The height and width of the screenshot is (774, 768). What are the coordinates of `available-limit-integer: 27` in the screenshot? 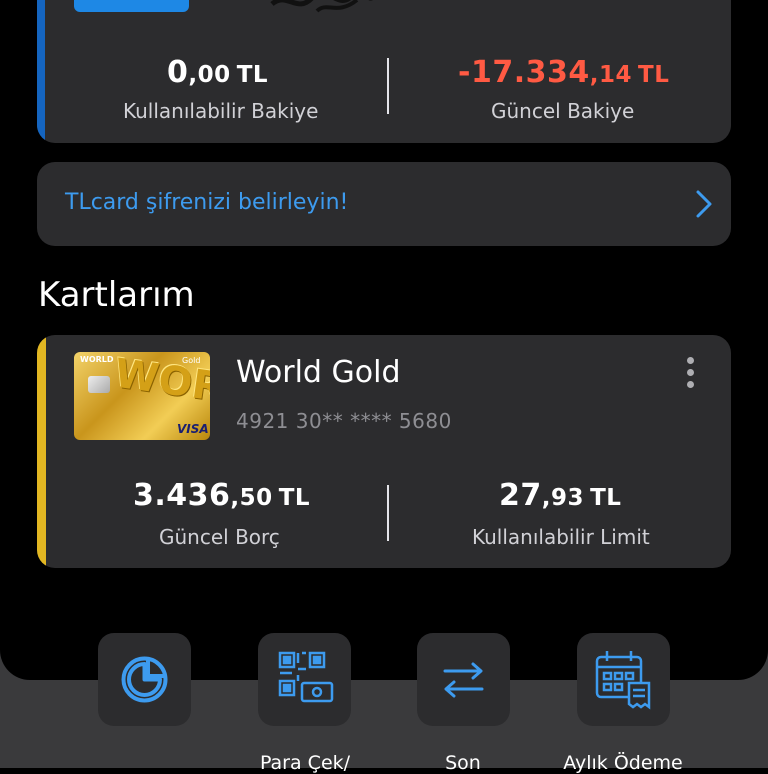 It's located at (520, 495).